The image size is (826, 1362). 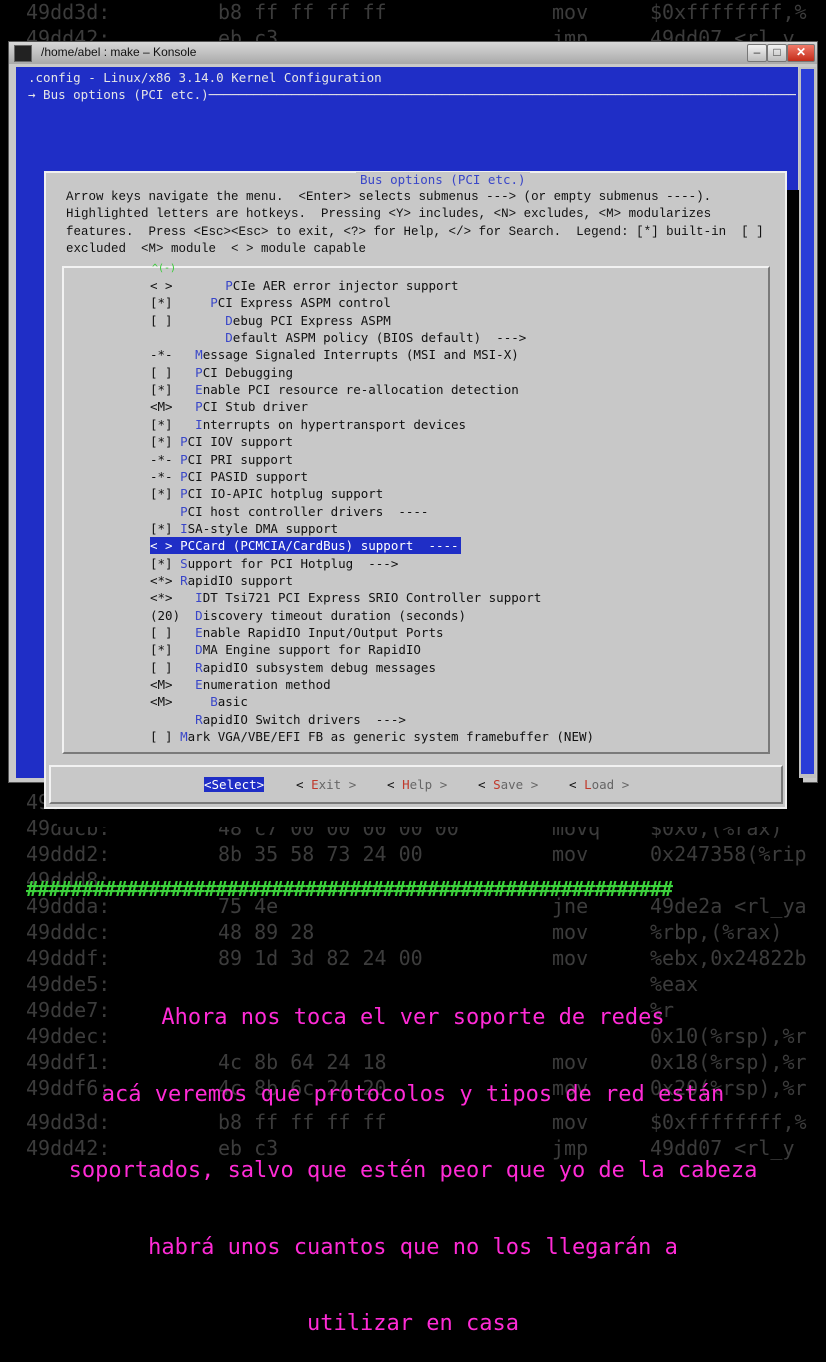 What do you see at coordinates (274, 563) in the screenshot?
I see `menu-item: [*] Support for PCI Hotplug --->` at bounding box center [274, 563].